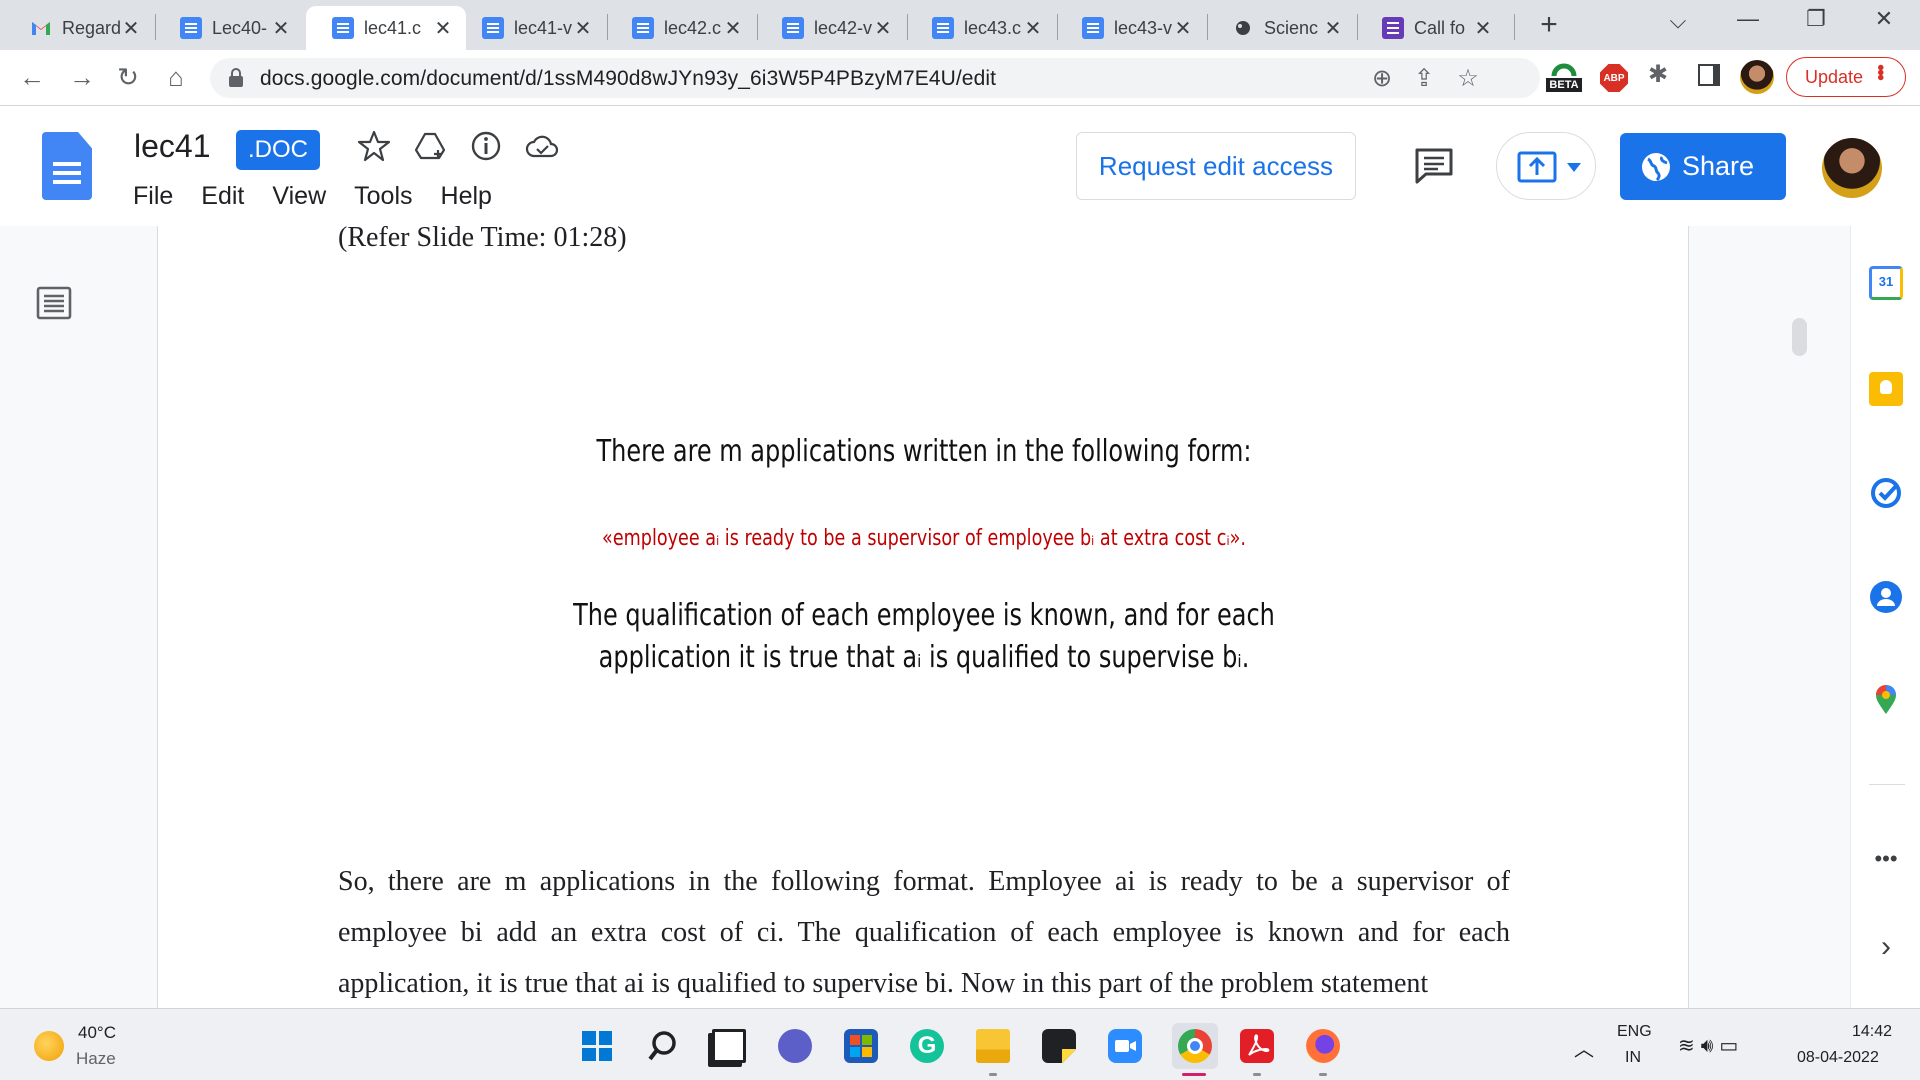 This screenshot has height=1080, width=1920. I want to click on file-explorer-icon, so click(993, 1046).